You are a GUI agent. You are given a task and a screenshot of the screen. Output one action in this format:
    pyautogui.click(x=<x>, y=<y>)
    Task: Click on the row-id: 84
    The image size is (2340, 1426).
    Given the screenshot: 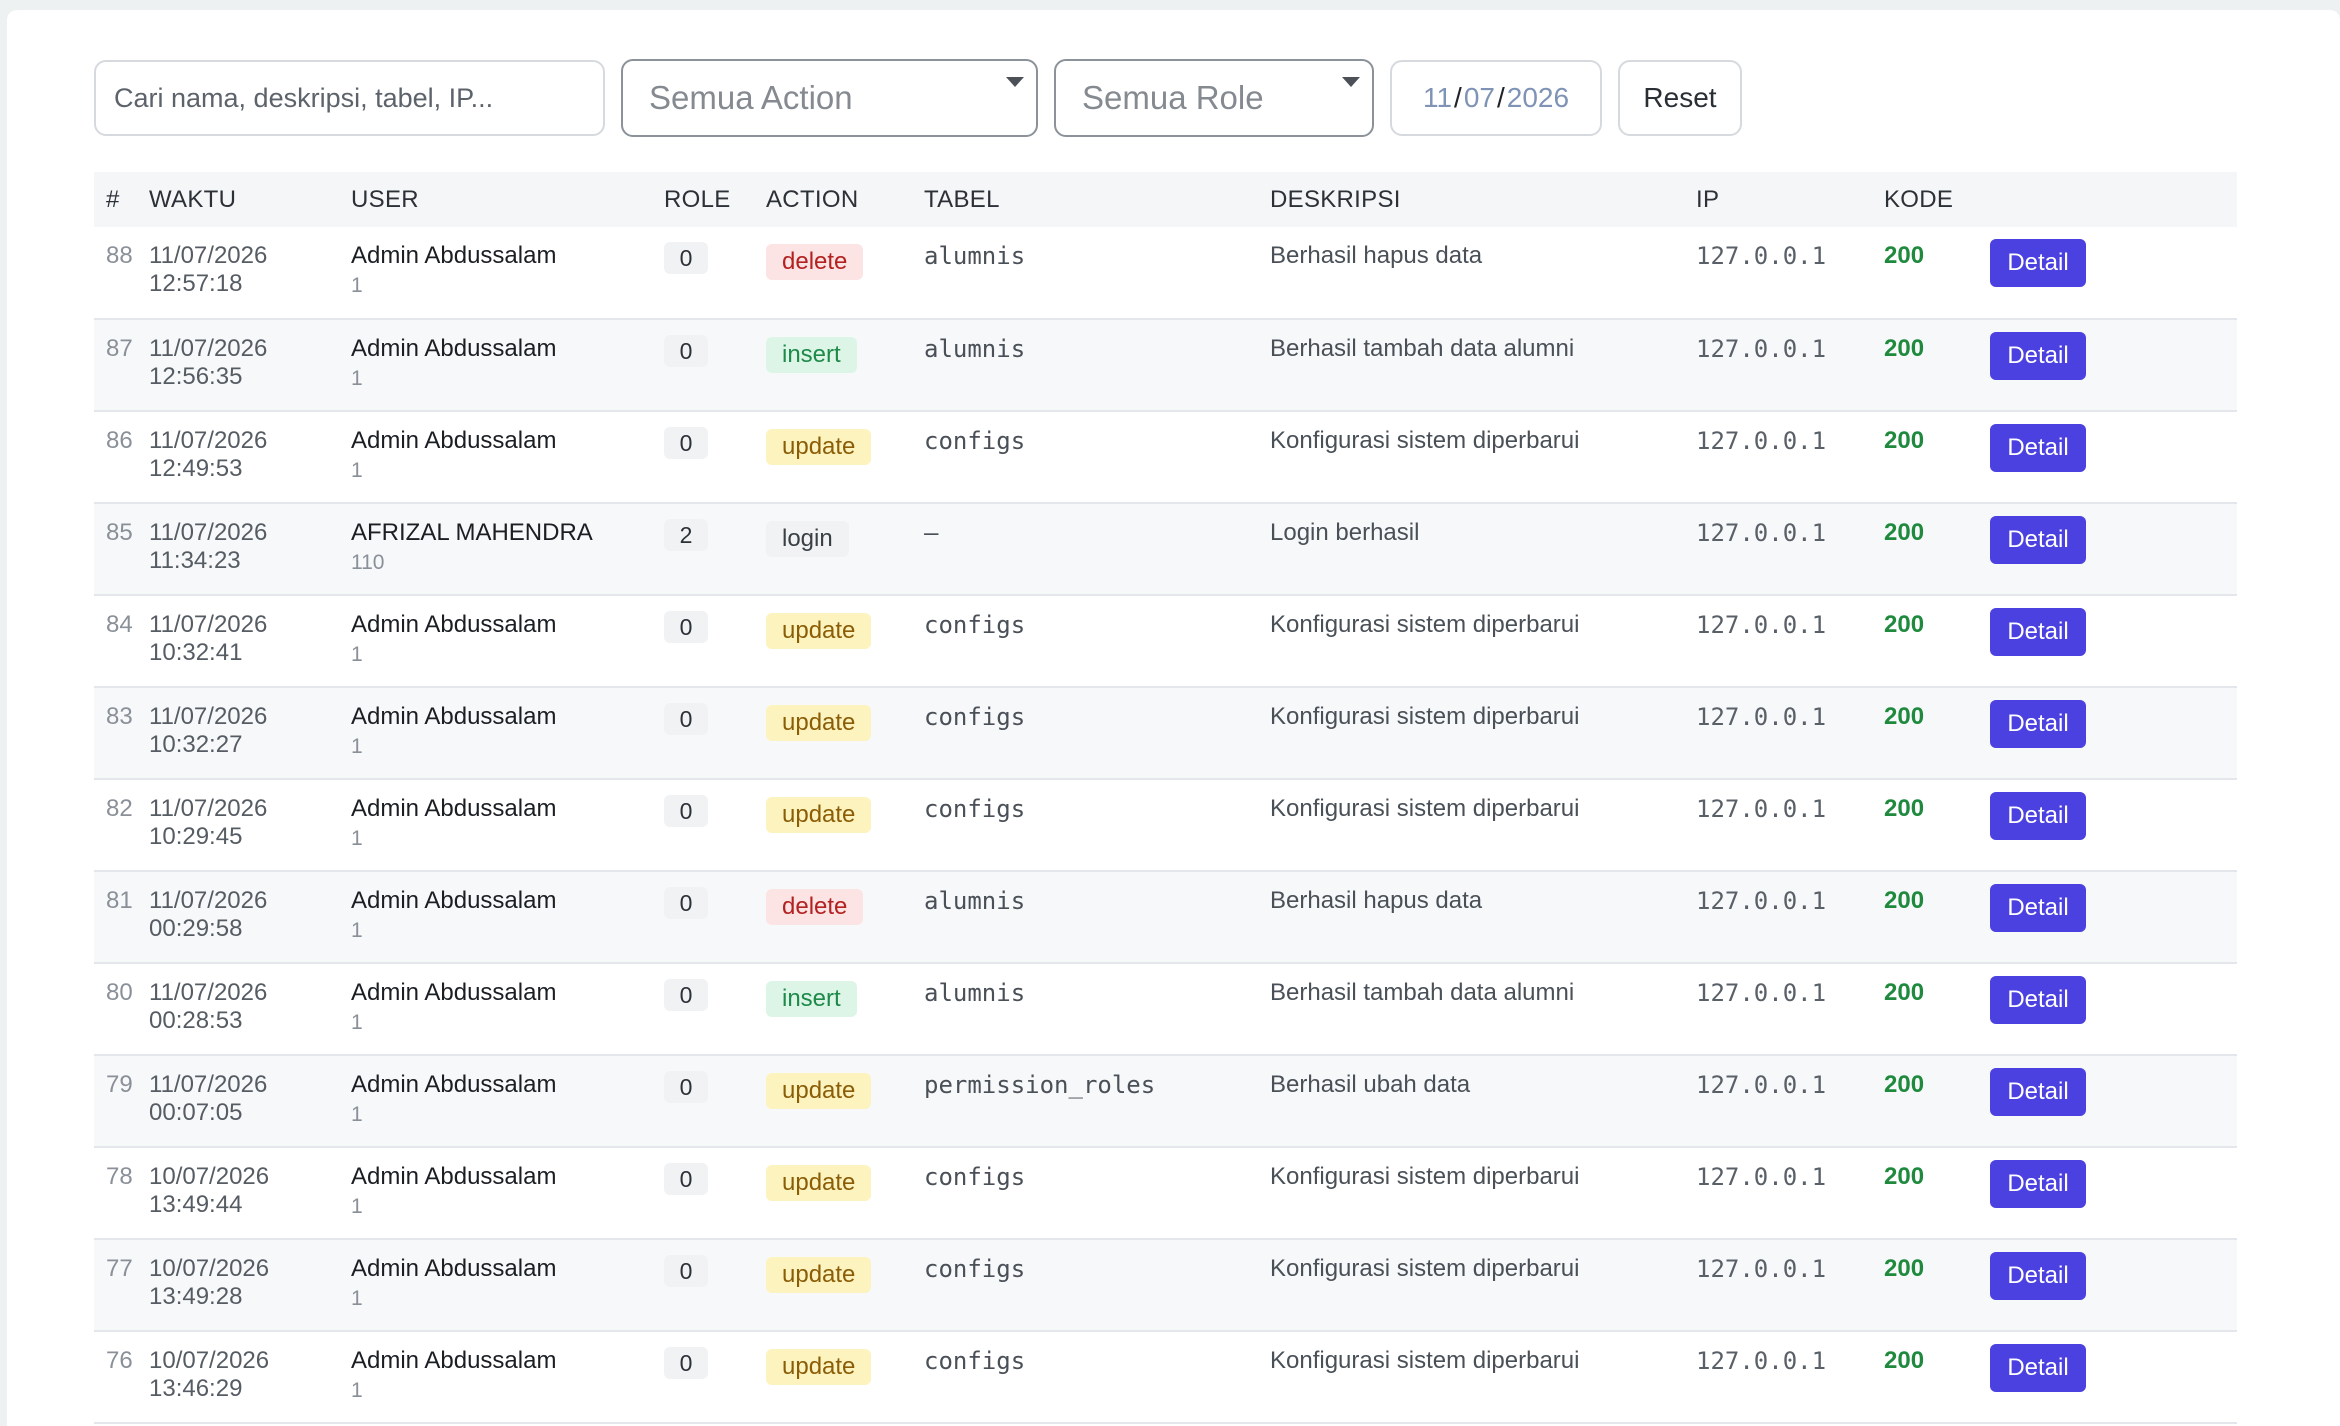 What is the action you would take?
    pyautogui.click(x=119, y=624)
    